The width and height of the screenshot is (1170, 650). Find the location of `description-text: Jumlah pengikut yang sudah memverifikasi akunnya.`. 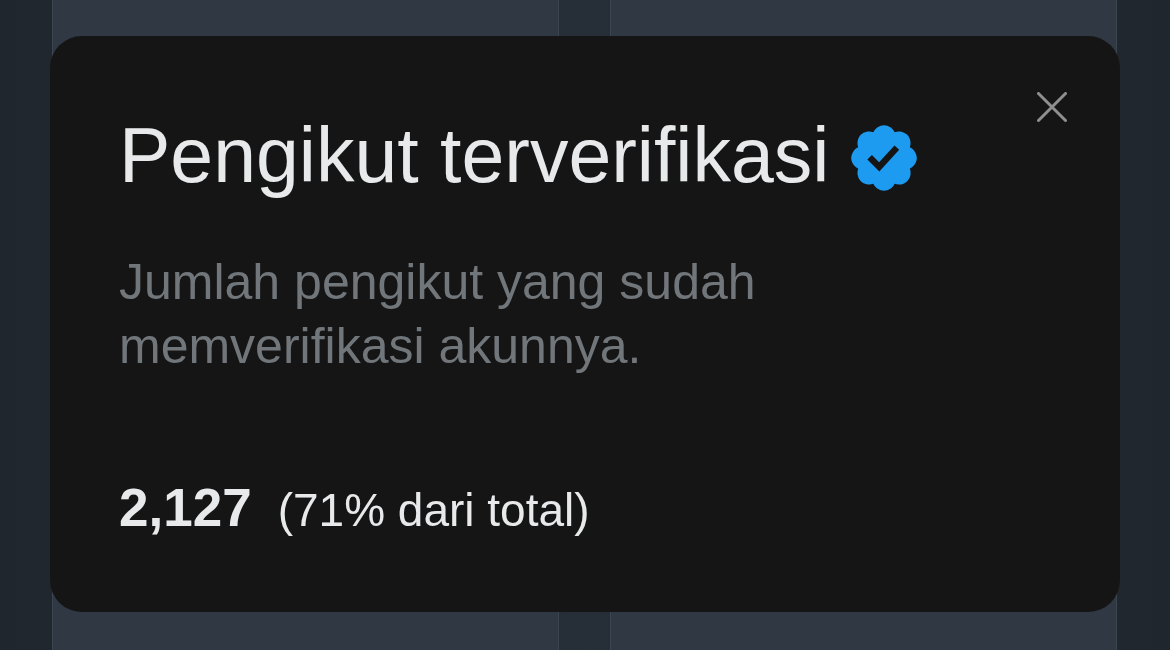

description-text: Jumlah pengikut yang sudah memverifikasi akunnya. is located at coordinates (438, 314).